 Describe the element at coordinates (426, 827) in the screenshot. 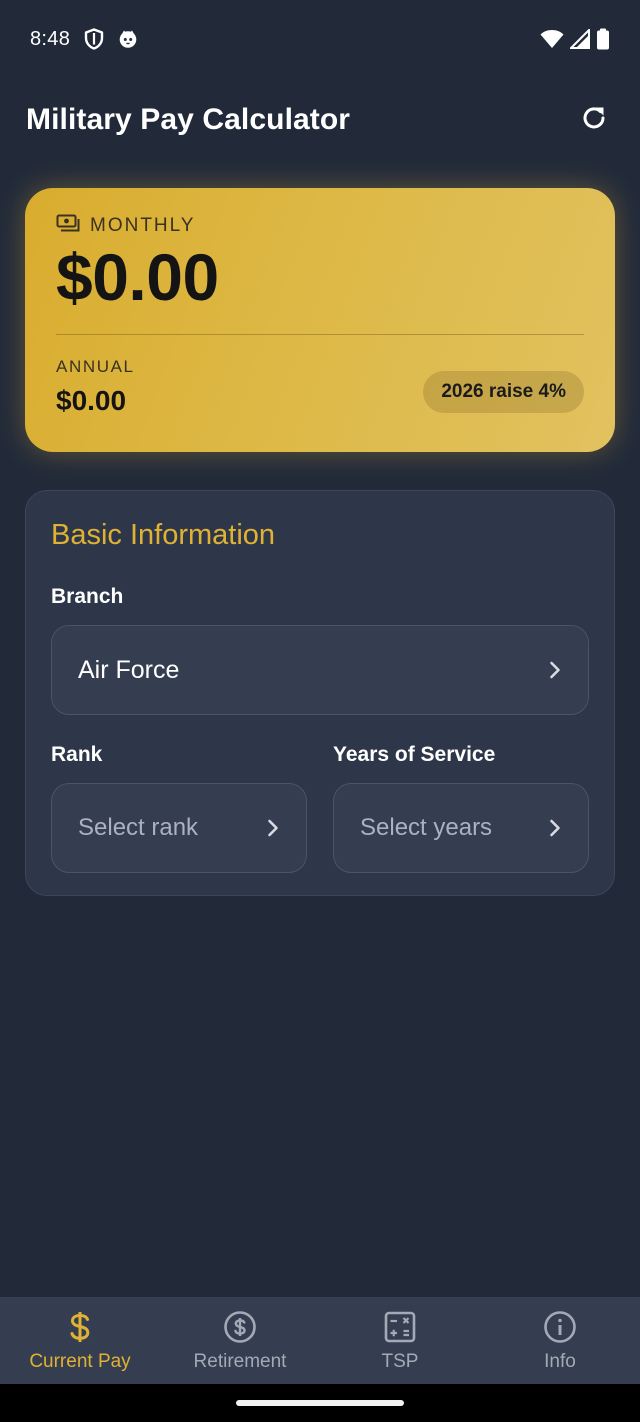

I see `years-placeholder: Select years` at that location.